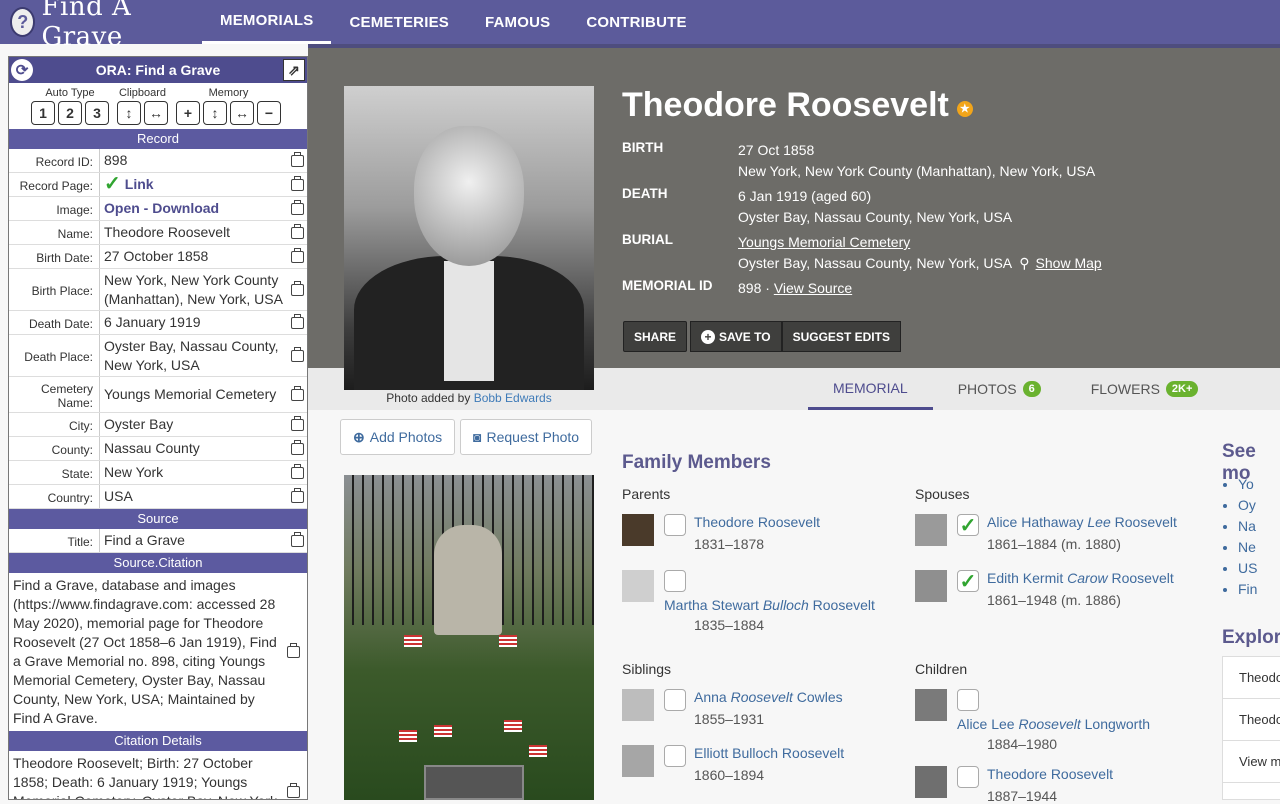 The width and height of the screenshot is (1280, 804). What do you see at coordinates (776, 150) in the screenshot?
I see `birth-date: 27 Oct 1858` at bounding box center [776, 150].